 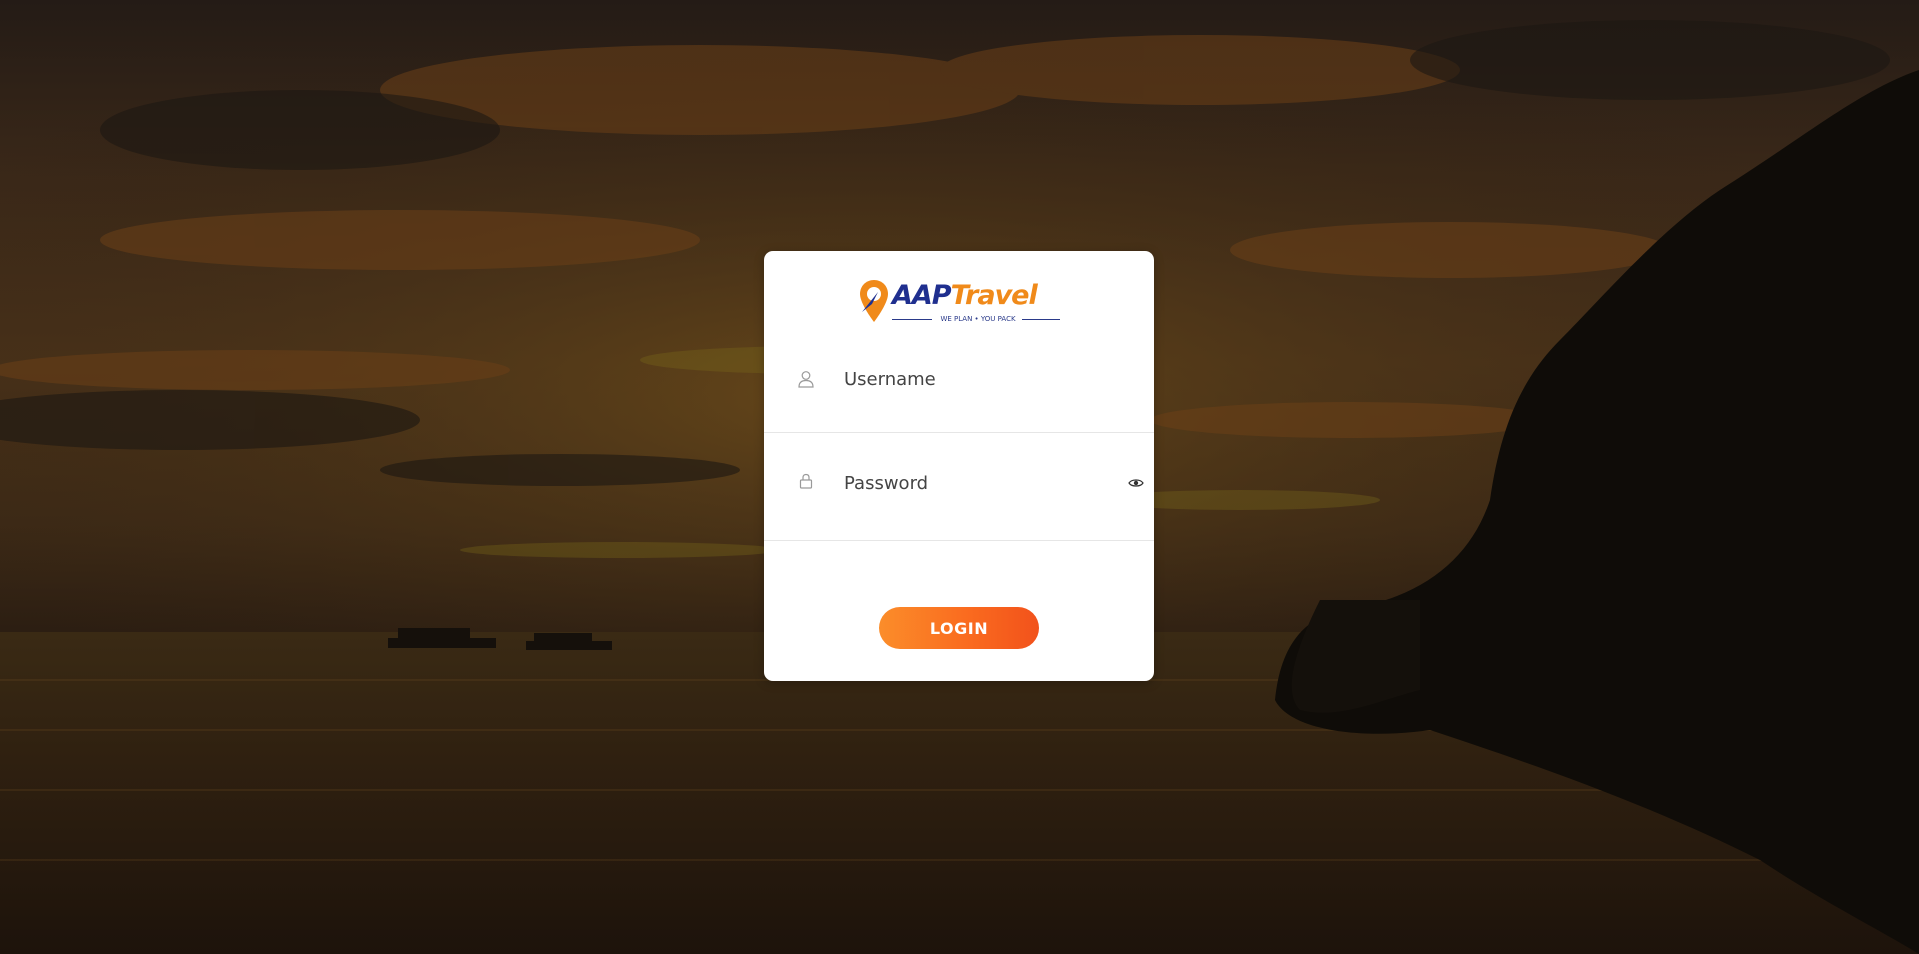 I want to click on login-card: AAPTravel WE PLAN • YOU PACK LOGIN, so click(x=959, y=466).